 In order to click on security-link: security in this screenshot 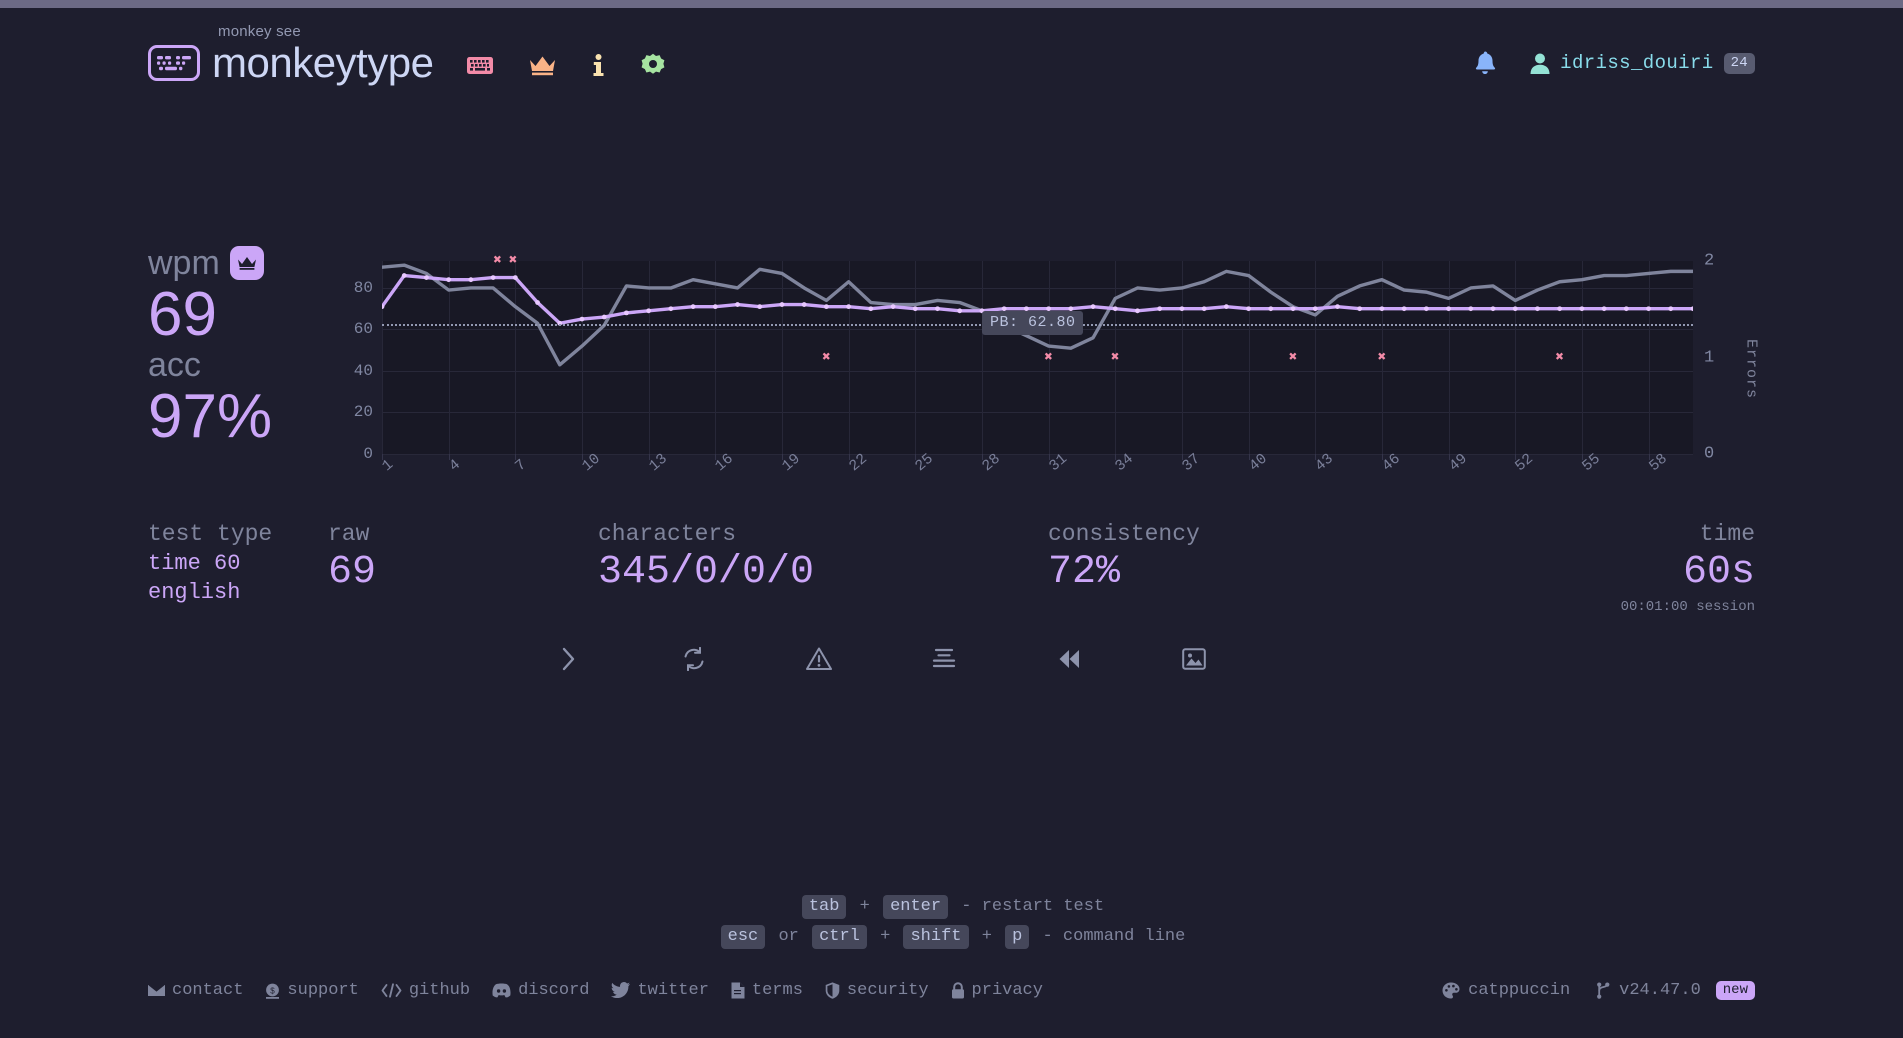, I will do `click(877, 990)`.